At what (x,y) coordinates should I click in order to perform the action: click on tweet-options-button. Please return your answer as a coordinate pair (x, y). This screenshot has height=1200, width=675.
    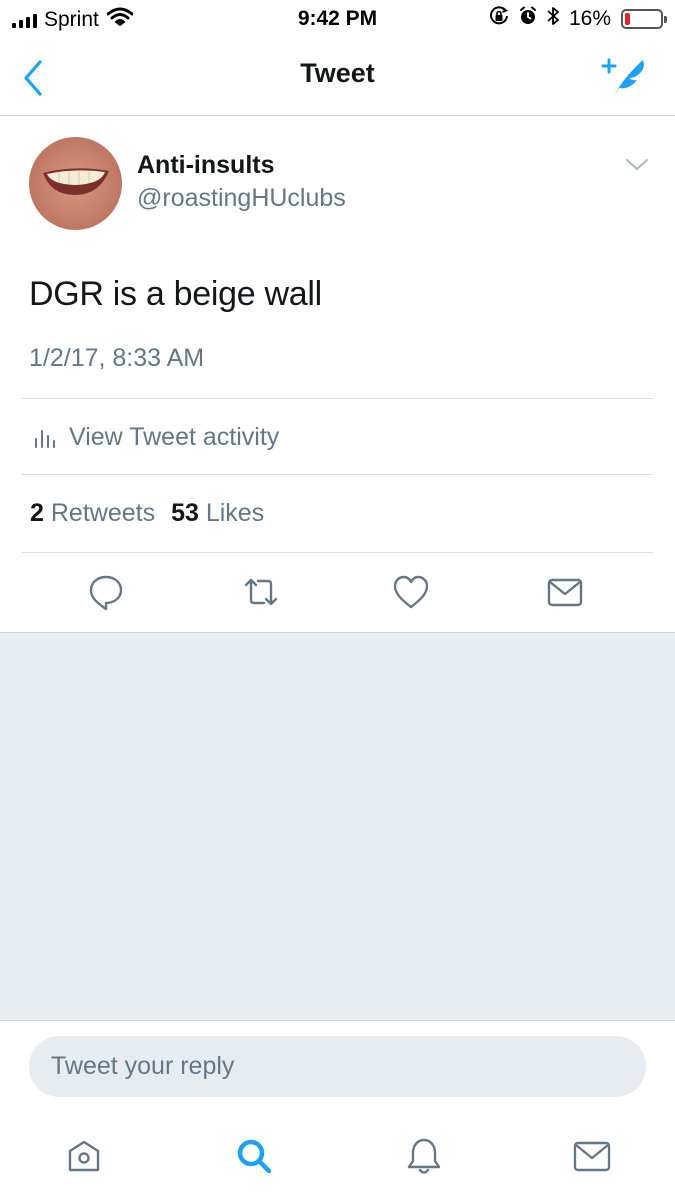
    Looking at the image, I should click on (637, 165).